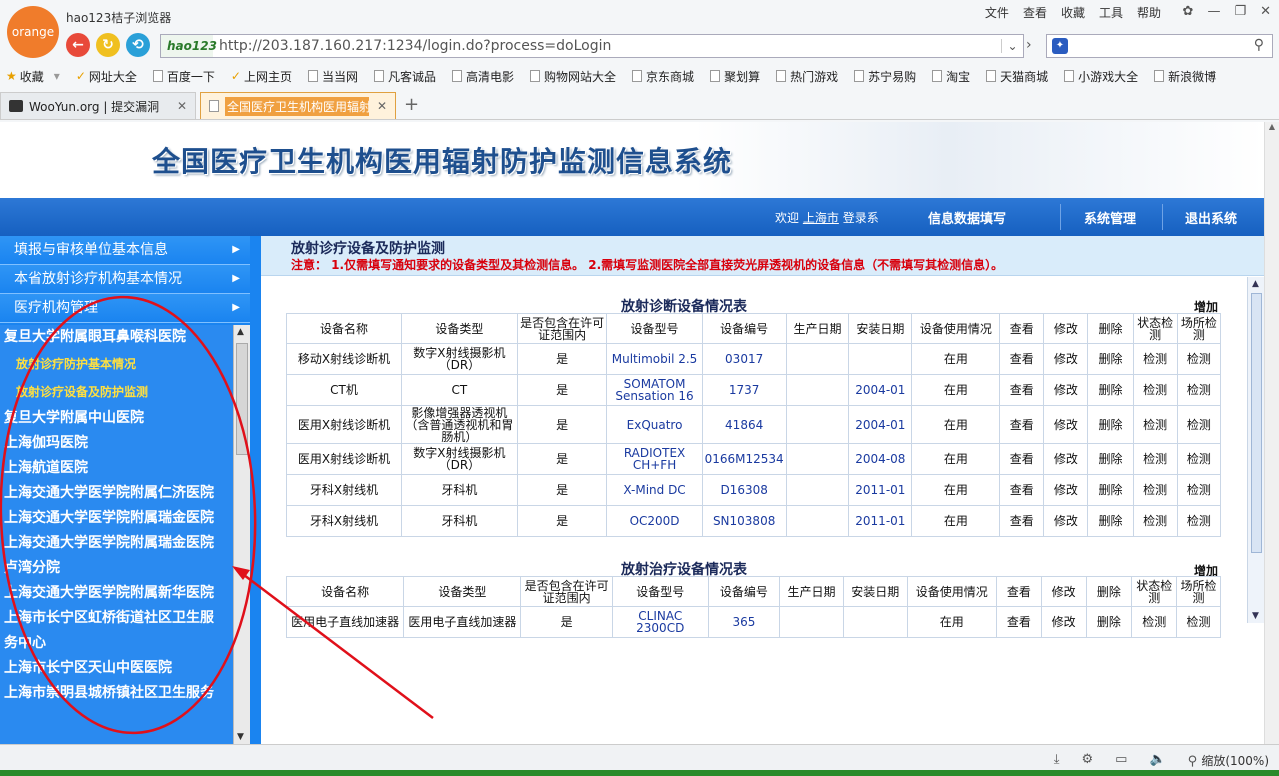  Describe the element at coordinates (1057, 760) in the screenshot. I see `download-icon: ⤓` at that location.